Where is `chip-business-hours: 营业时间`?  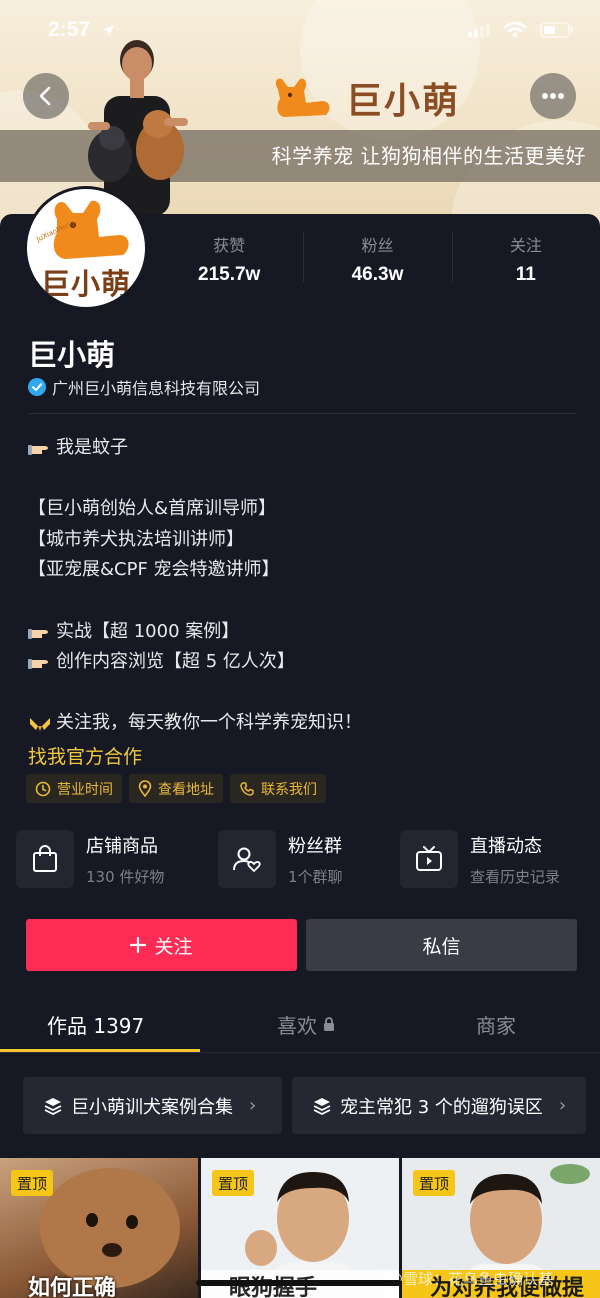 chip-business-hours: 营业时间 is located at coordinates (74, 788).